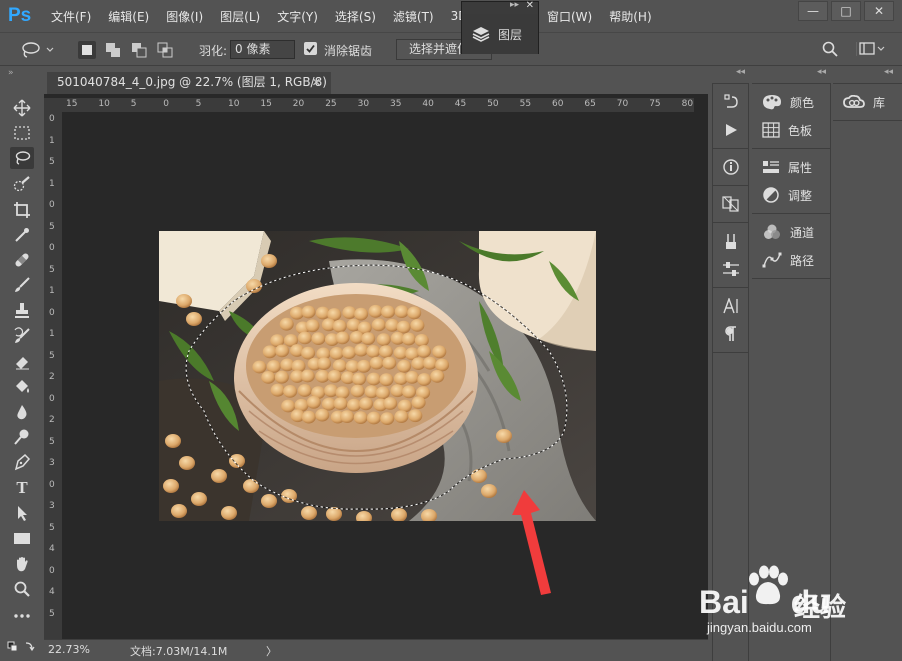 The width and height of the screenshot is (902, 661). What do you see at coordinates (22, 336) in the screenshot?
I see `history-brush-tool-icon` at bounding box center [22, 336].